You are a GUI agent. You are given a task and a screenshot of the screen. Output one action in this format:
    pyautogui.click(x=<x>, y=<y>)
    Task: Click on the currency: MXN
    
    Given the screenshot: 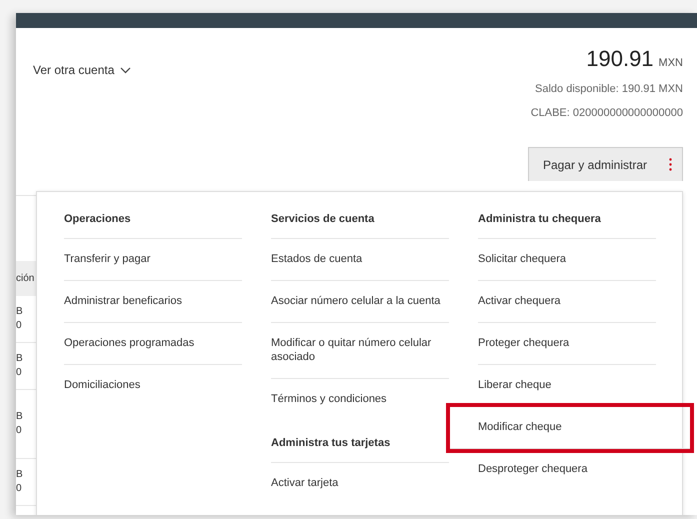 What is the action you would take?
    pyautogui.click(x=670, y=63)
    